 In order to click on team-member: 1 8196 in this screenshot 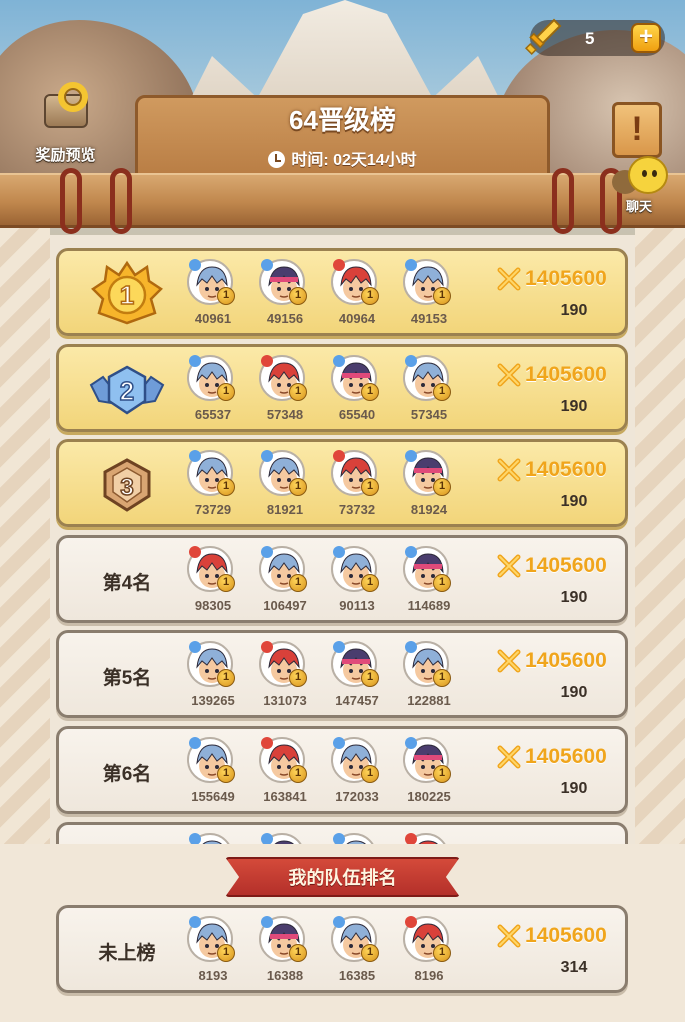, I will do `click(429, 952)`.